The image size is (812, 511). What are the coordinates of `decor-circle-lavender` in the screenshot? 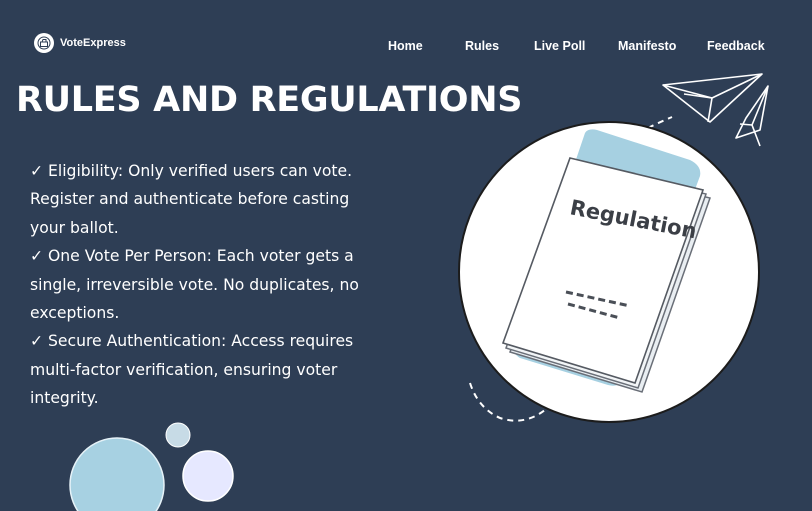 It's located at (208, 476).